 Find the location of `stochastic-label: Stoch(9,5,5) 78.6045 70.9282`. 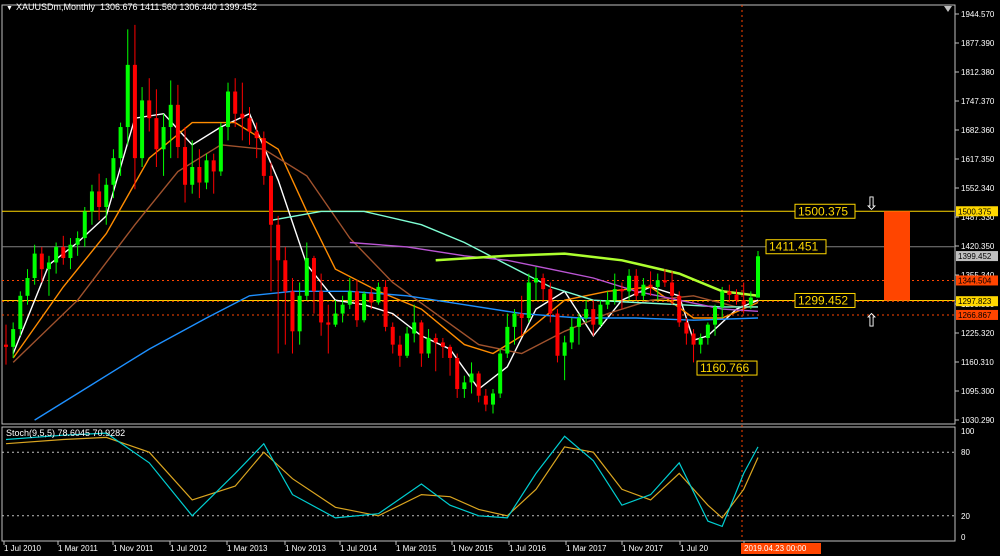

stochastic-label: Stoch(9,5,5) 78.6045 70.9282 is located at coordinates (66, 433).